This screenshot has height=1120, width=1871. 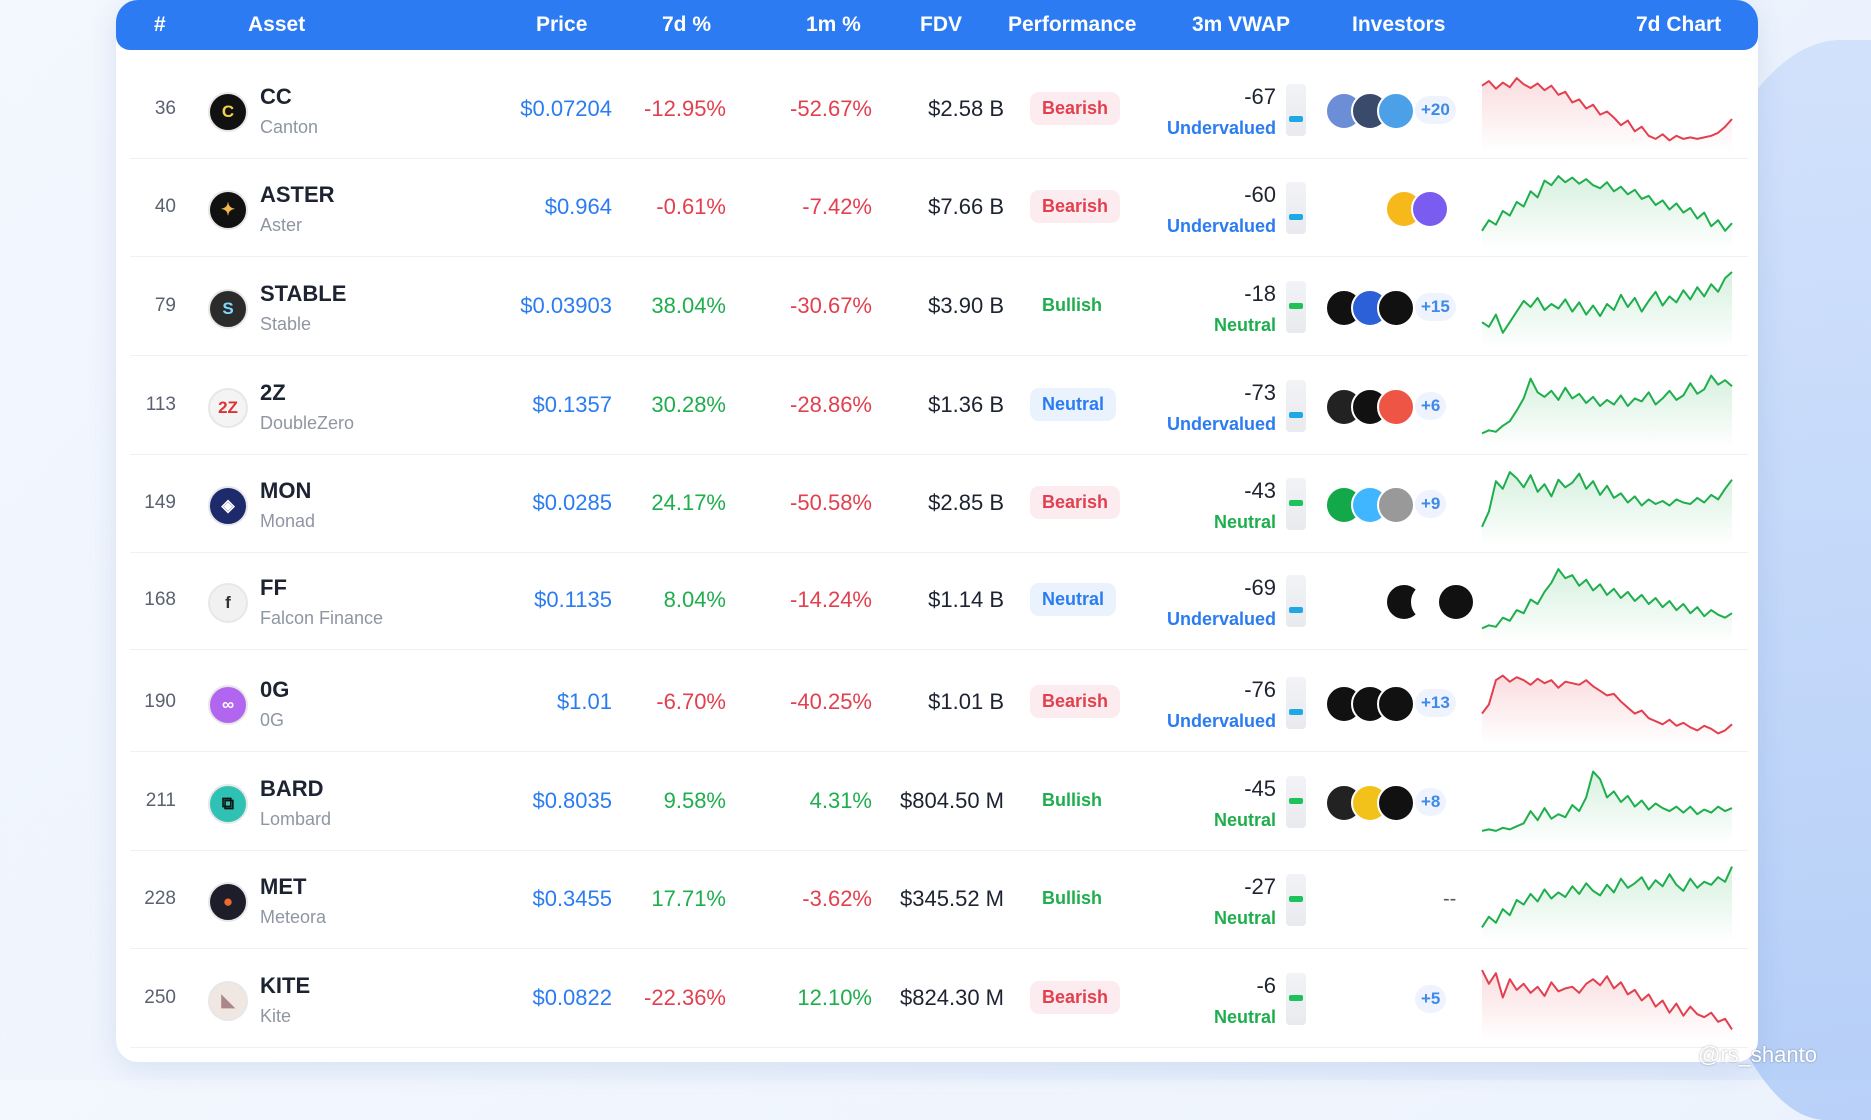 What do you see at coordinates (285, 986) in the screenshot?
I see `asset-ticker: KITE` at bounding box center [285, 986].